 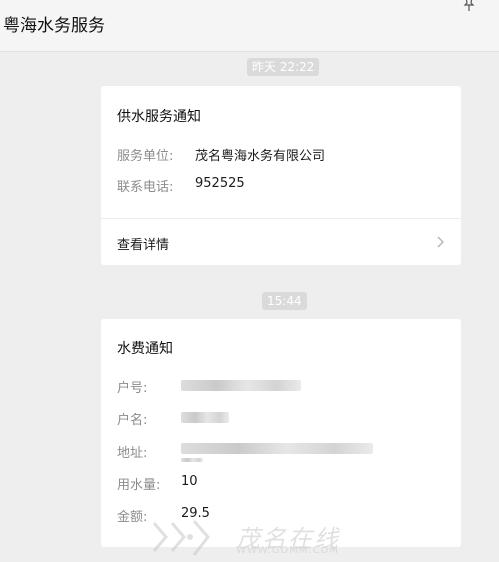 I want to click on amount-value: 29.5, so click(x=195, y=513).